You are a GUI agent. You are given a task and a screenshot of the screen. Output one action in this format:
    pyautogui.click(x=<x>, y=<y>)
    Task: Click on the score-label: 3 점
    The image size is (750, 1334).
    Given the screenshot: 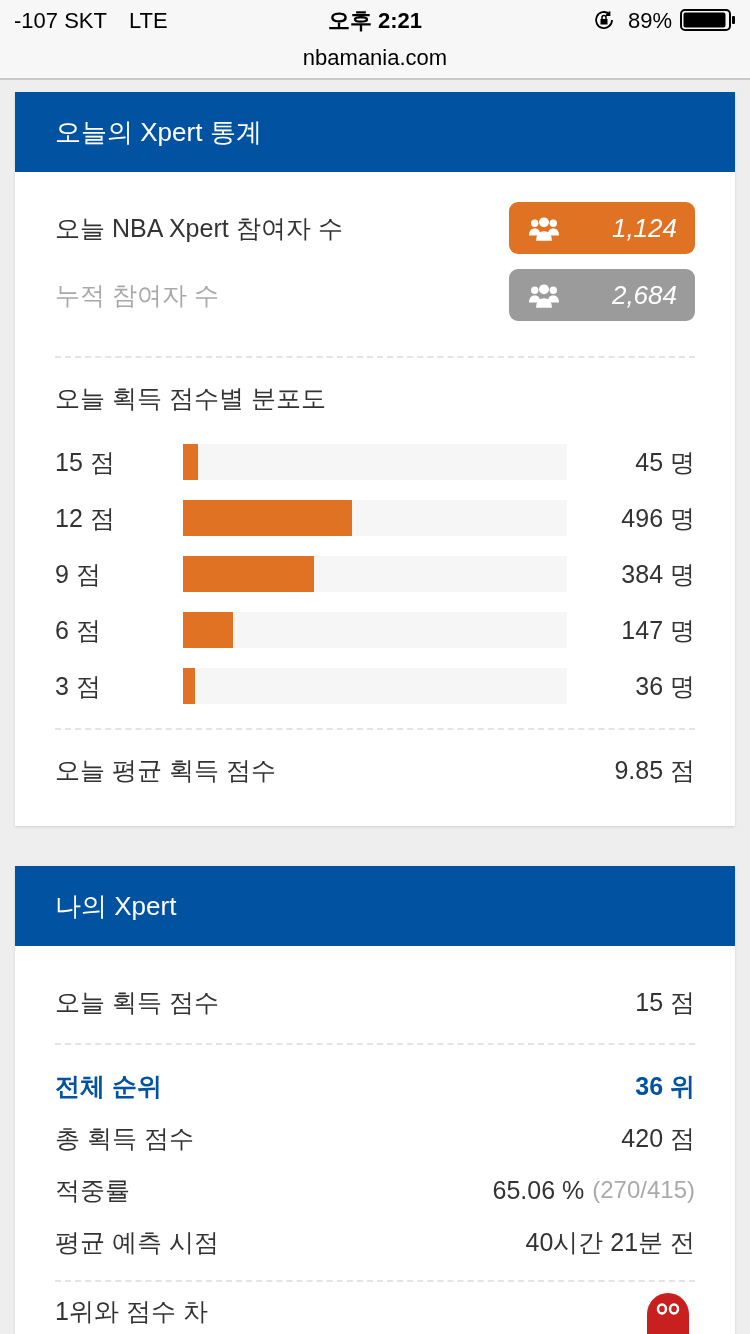 What is the action you would take?
    pyautogui.click(x=78, y=686)
    